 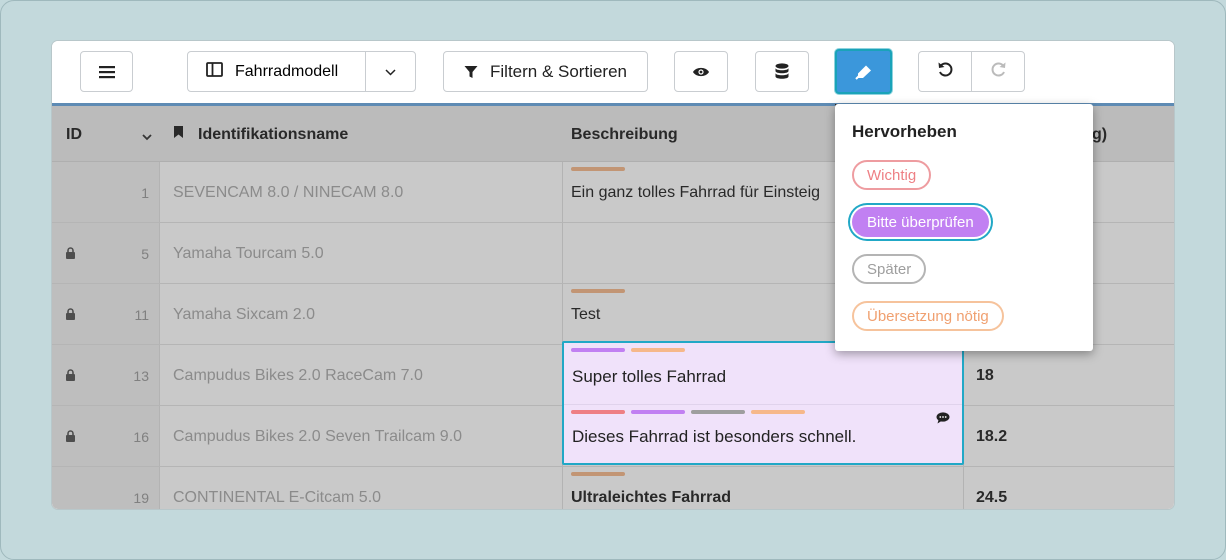 I want to click on highlighter-icon, so click(x=863, y=72).